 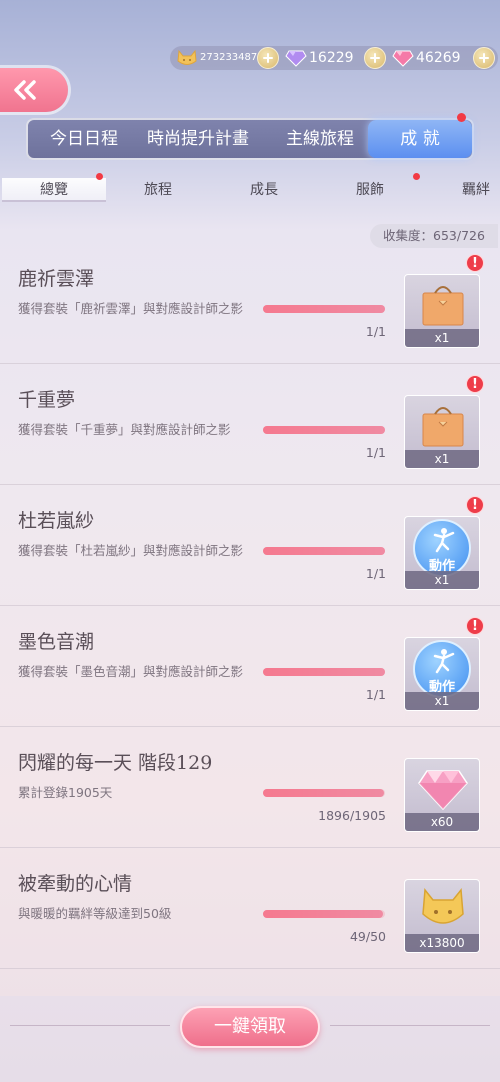 What do you see at coordinates (75, 884) in the screenshot?
I see `achievement-title: 被牽動的心情` at bounding box center [75, 884].